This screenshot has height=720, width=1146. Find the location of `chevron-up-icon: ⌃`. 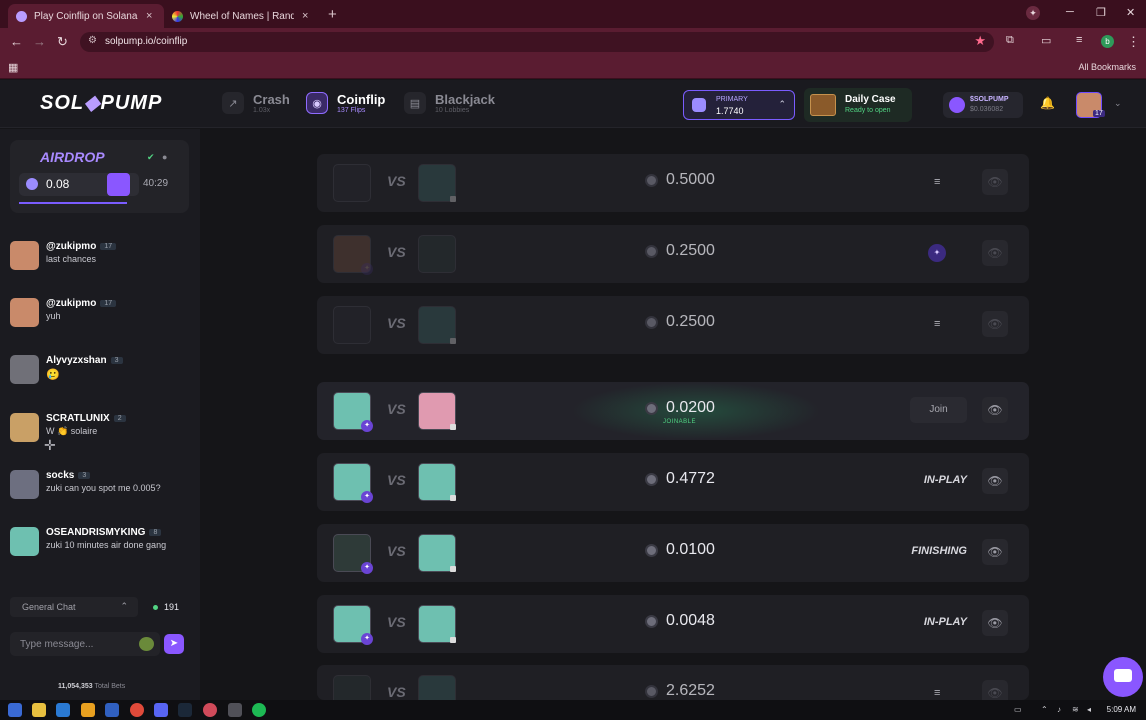

chevron-up-icon: ⌃ is located at coordinates (1044, 709).